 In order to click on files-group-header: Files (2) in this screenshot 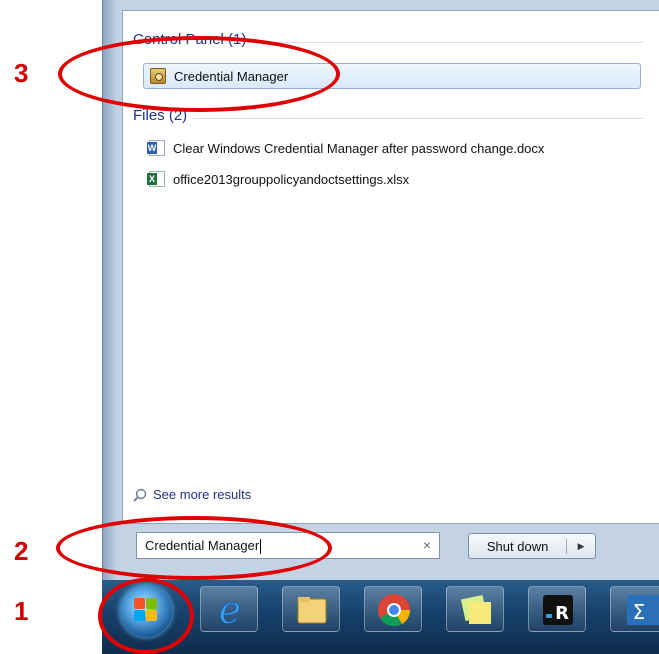, I will do `click(160, 115)`.